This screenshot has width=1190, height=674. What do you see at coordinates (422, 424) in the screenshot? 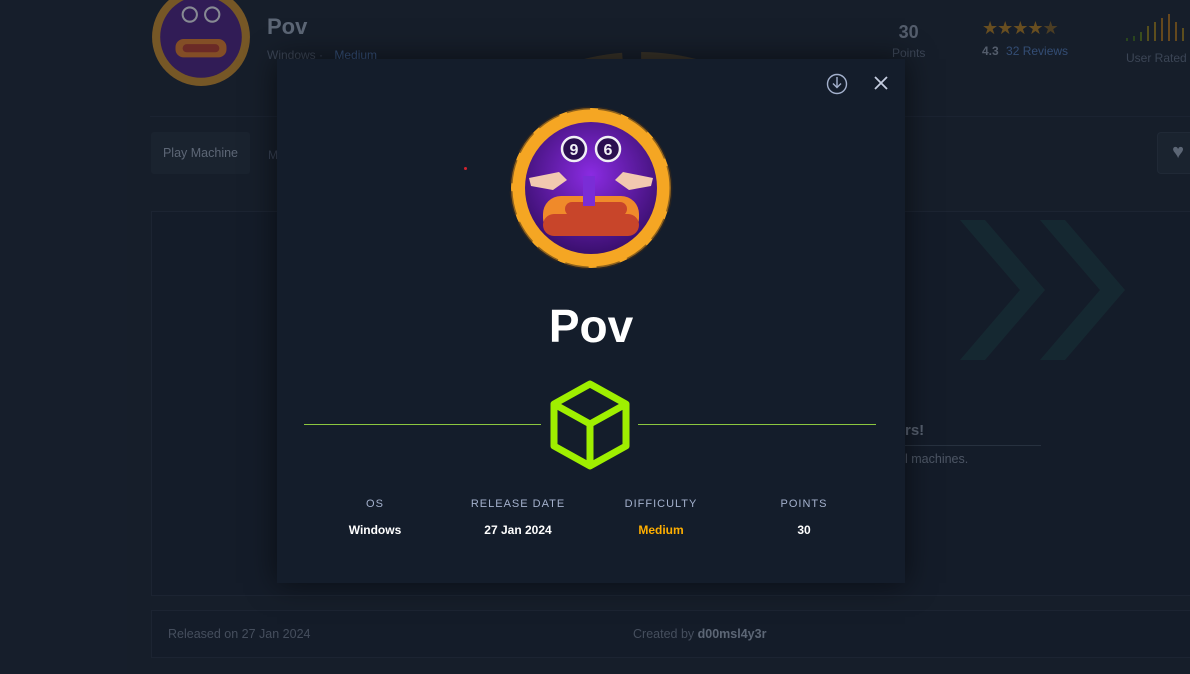
I see `separator-left` at bounding box center [422, 424].